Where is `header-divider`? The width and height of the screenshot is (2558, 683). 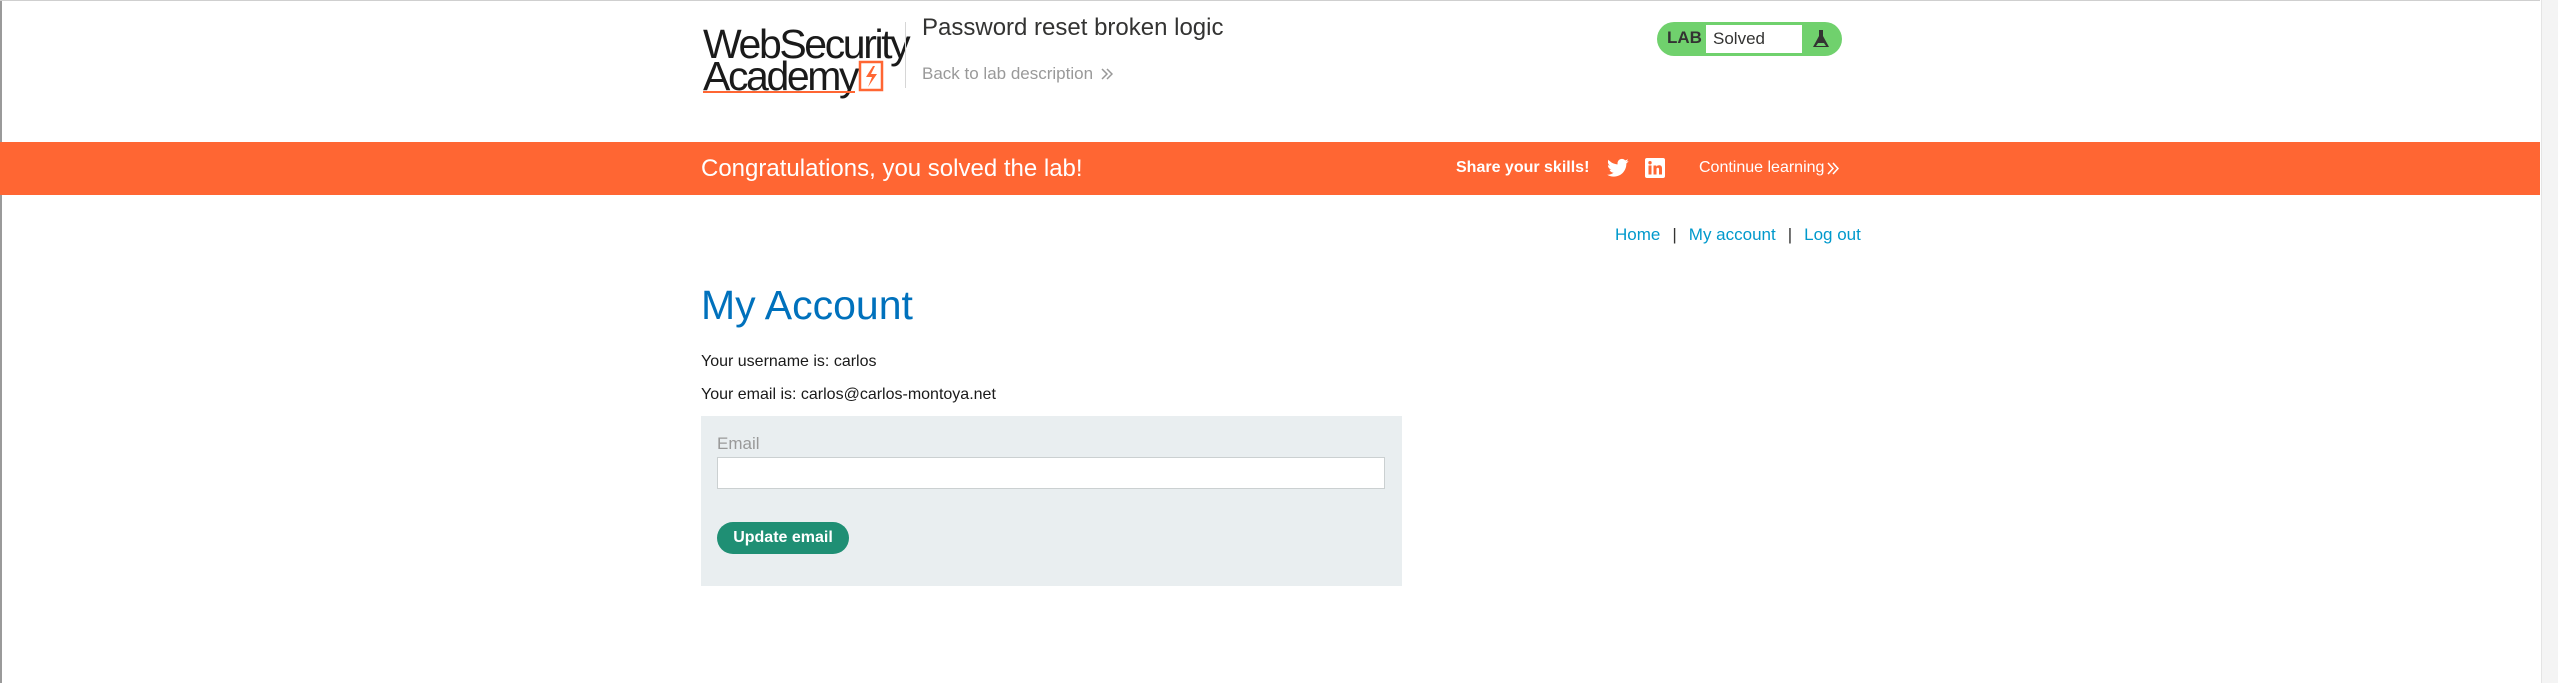 header-divider is located at coordinates (905, 55).